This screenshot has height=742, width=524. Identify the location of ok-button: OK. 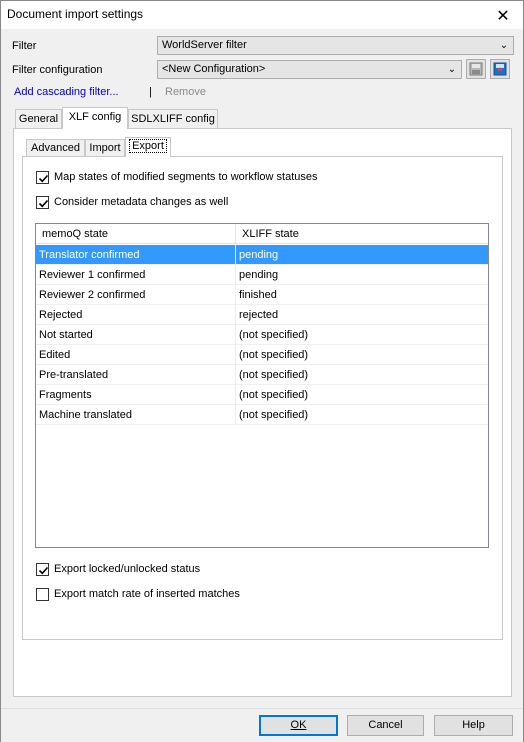
(298, 725).